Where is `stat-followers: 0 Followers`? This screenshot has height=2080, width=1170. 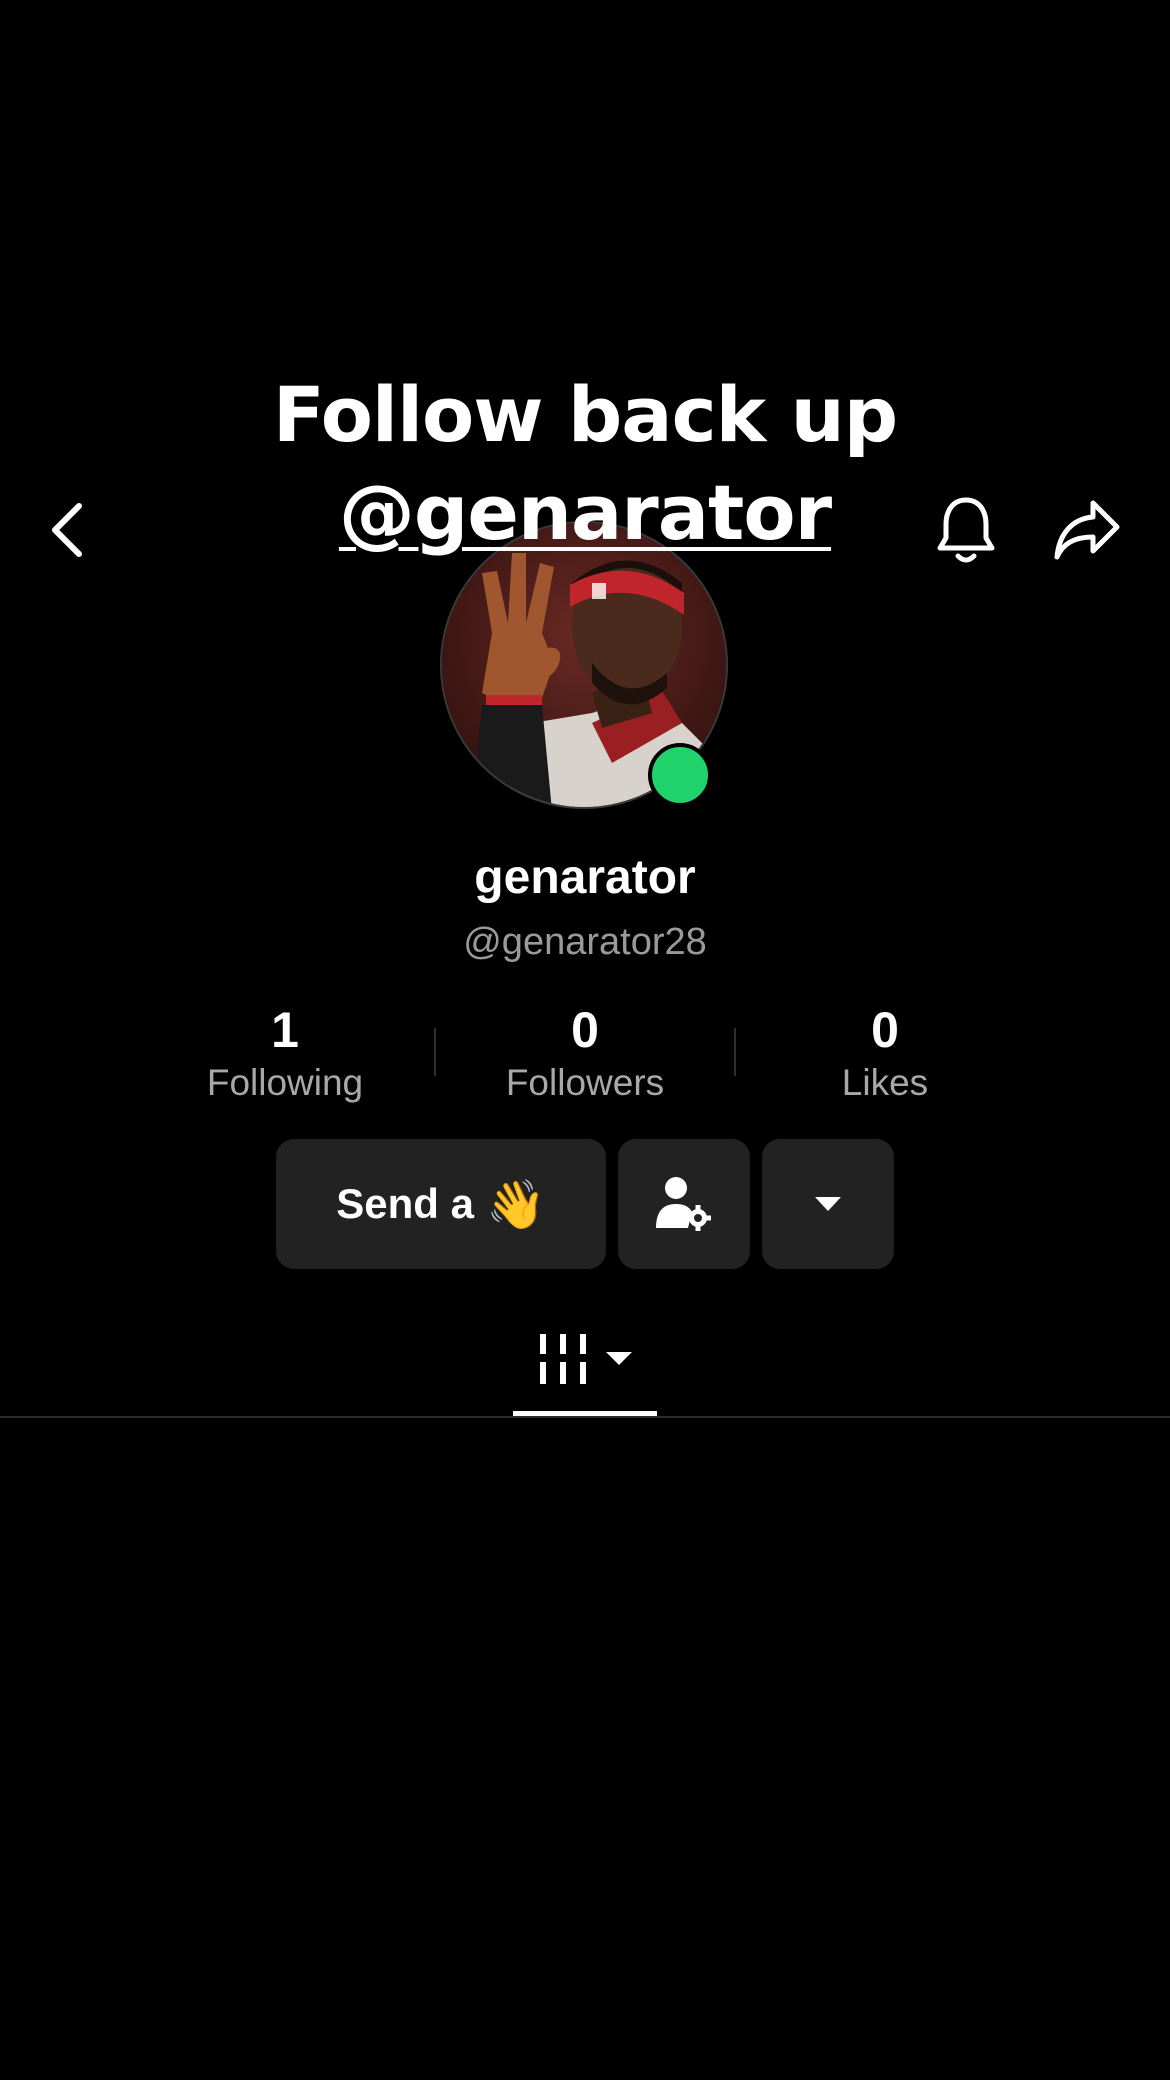
stat-followers: 0 Followers is located at coordinates (585, 1053).